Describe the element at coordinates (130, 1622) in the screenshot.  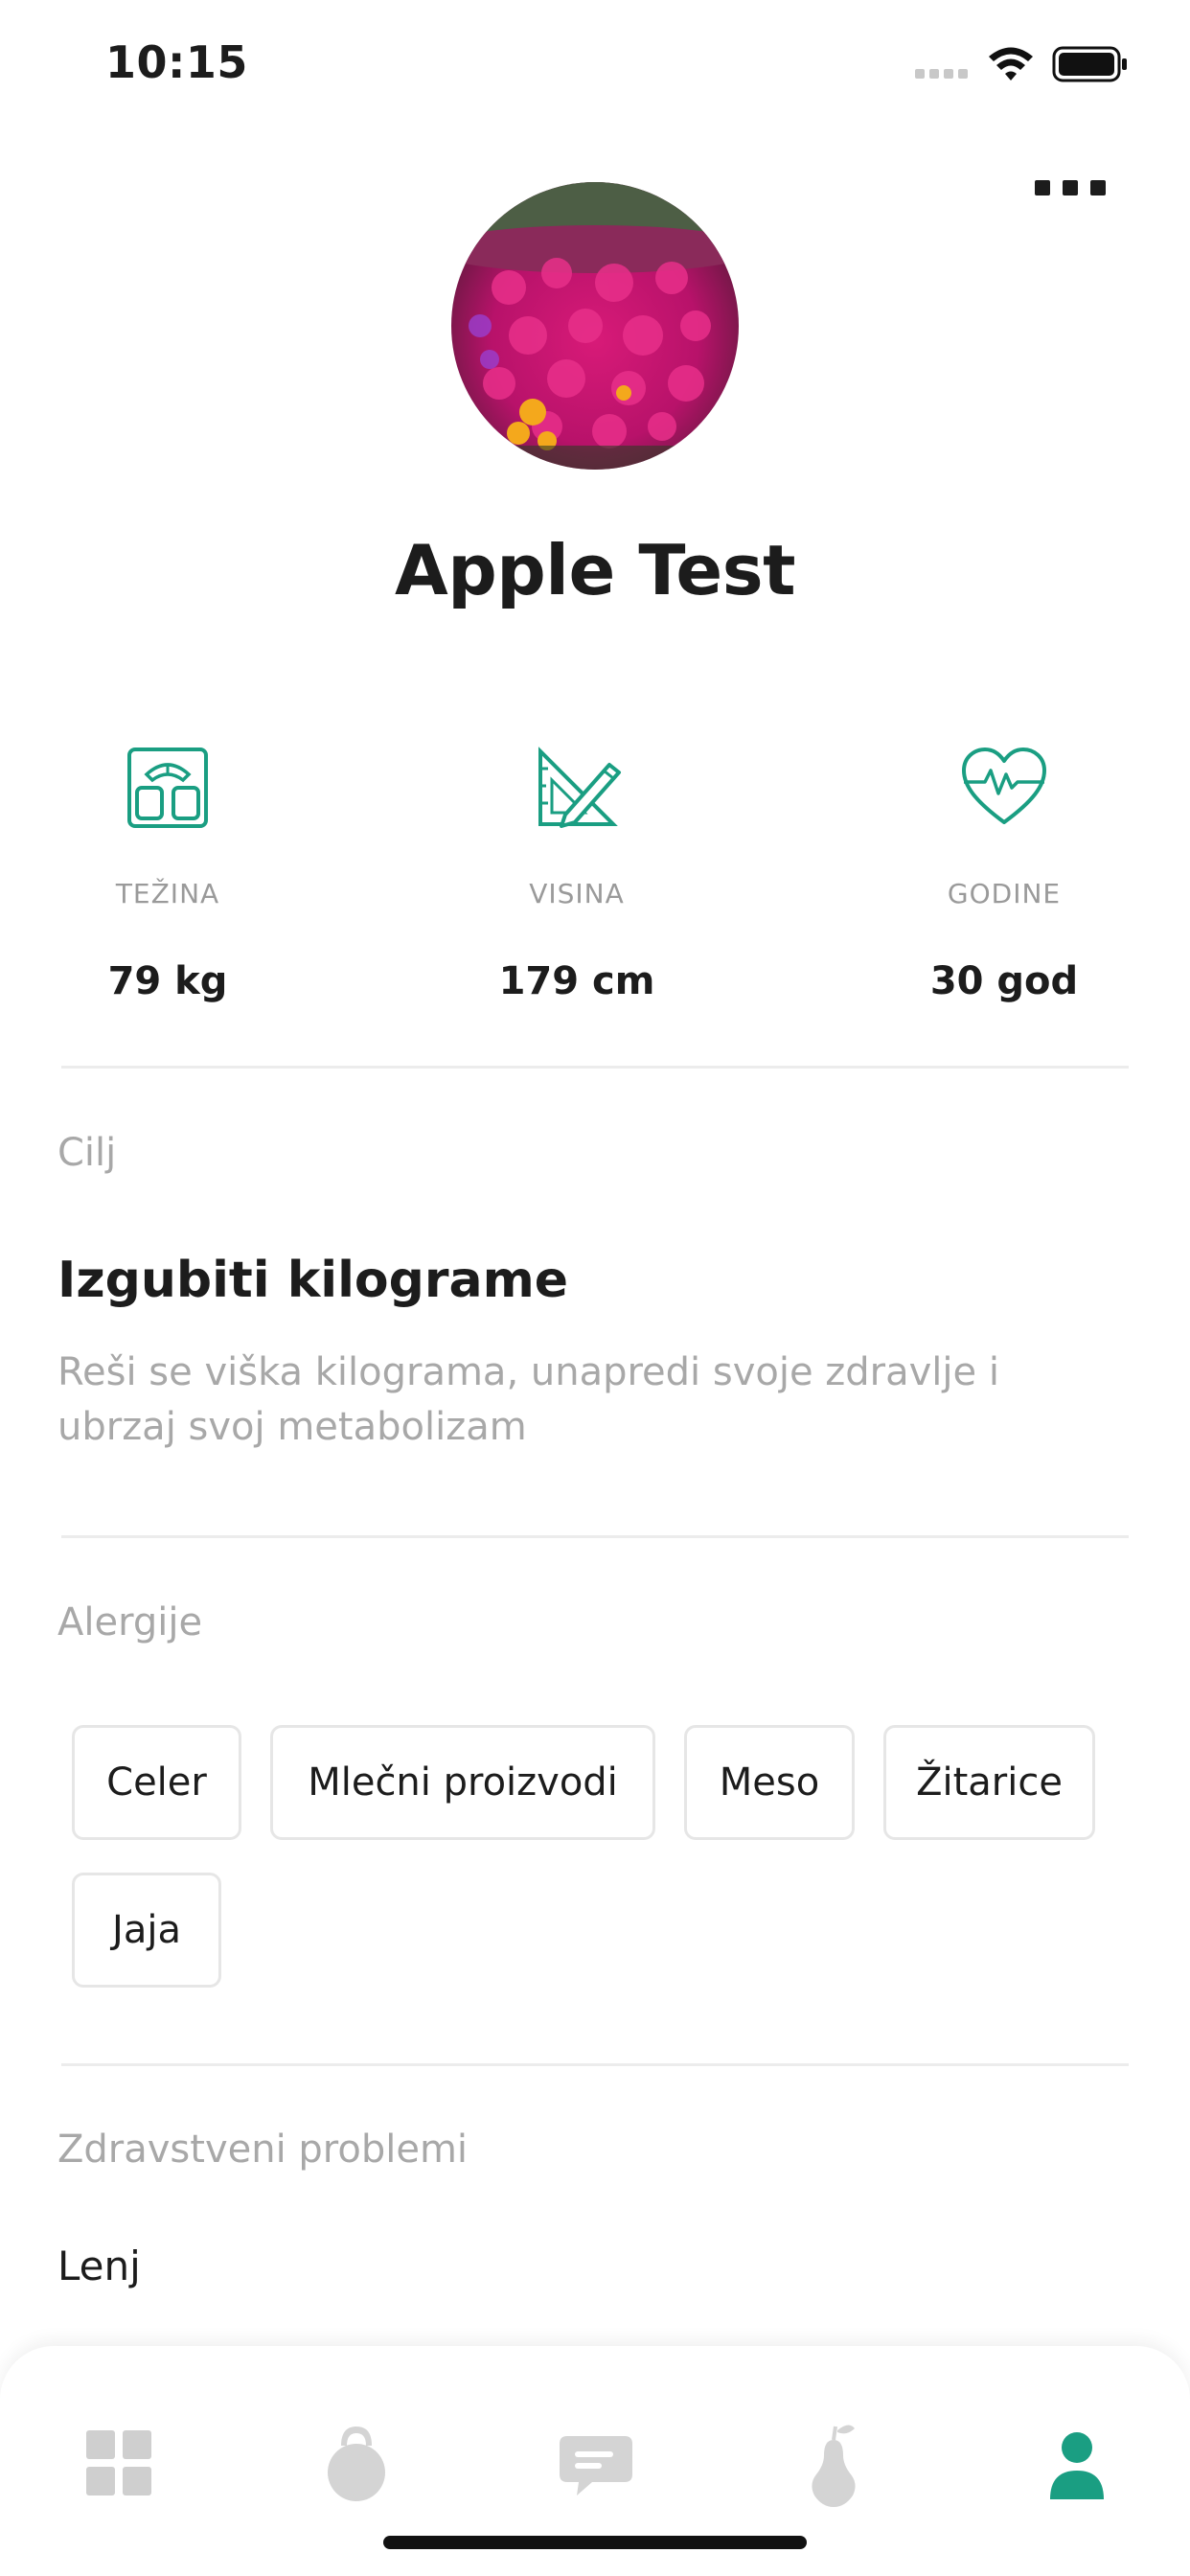
I see `allergies-section-title: Alergije` at that location.